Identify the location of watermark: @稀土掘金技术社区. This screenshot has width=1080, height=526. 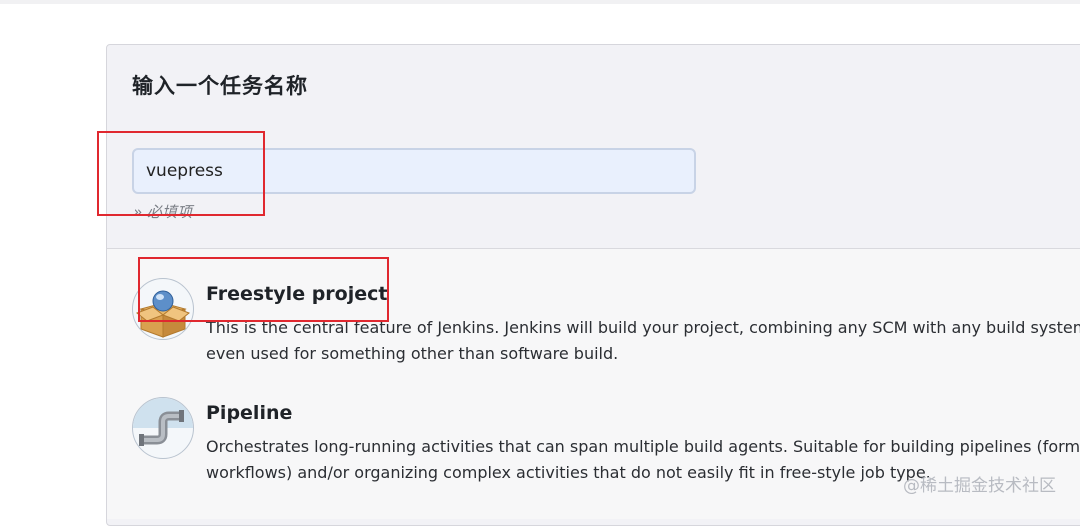
(979, 486).